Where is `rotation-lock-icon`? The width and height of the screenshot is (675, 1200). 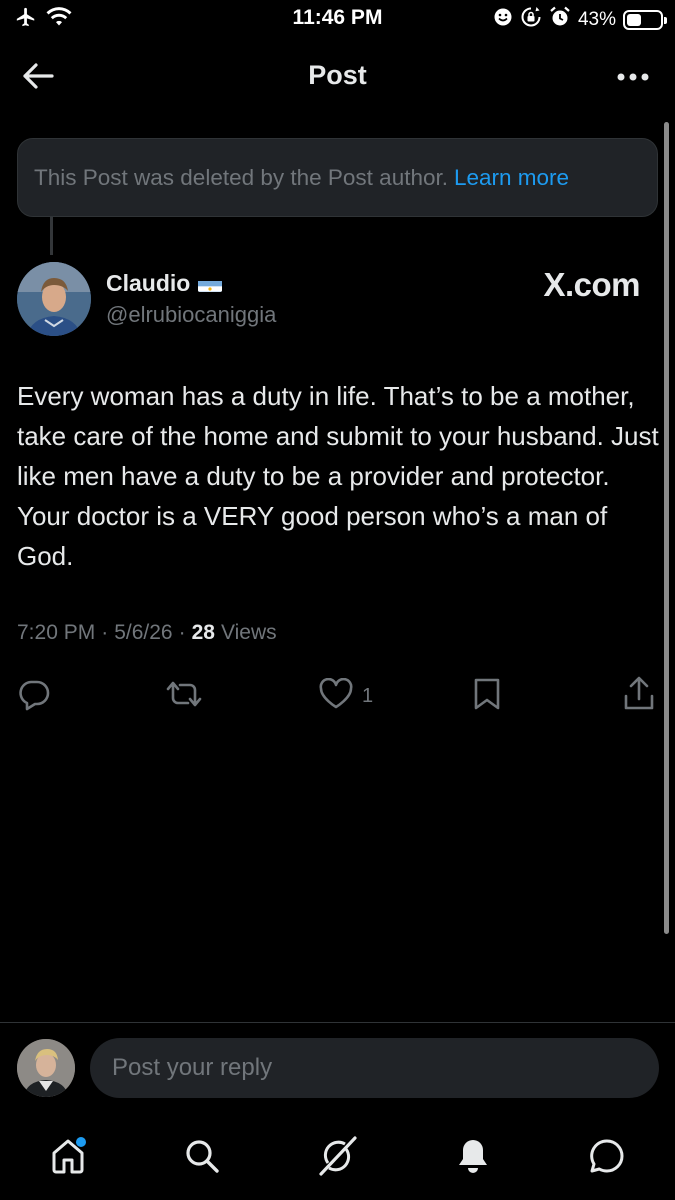
rotation-lock-icon is located at coordinates (531, 19).